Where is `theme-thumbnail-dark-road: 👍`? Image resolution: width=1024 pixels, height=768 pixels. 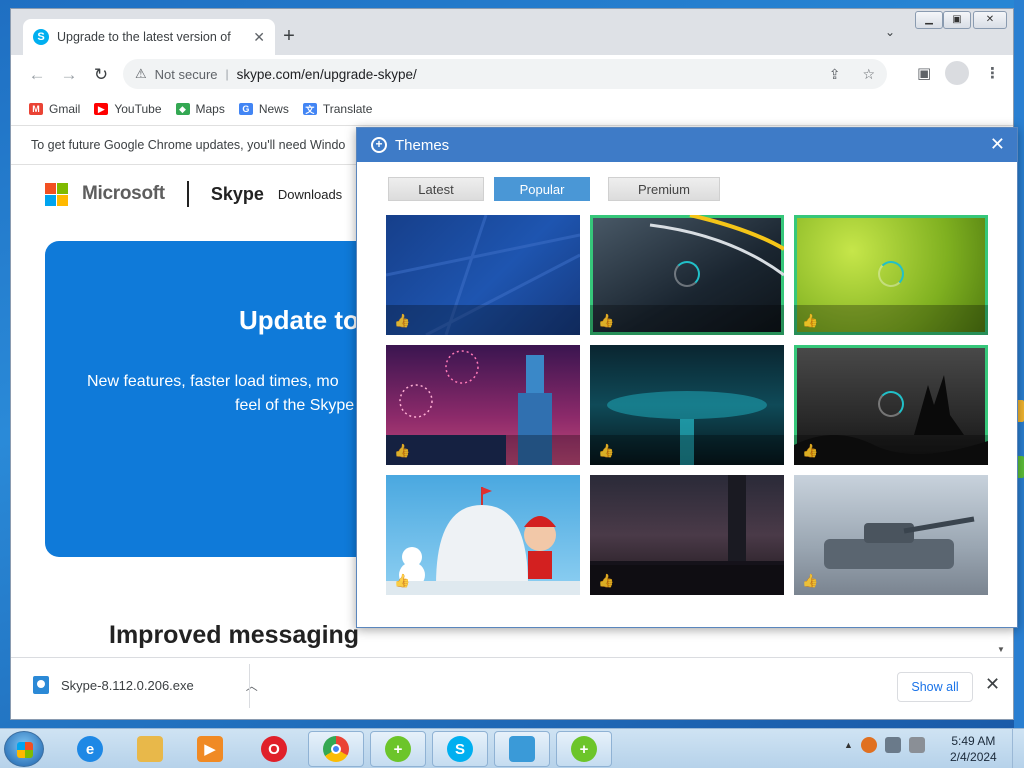 theme-thumbnail-dark-road: 👍 is located at coordinates (687, 275).